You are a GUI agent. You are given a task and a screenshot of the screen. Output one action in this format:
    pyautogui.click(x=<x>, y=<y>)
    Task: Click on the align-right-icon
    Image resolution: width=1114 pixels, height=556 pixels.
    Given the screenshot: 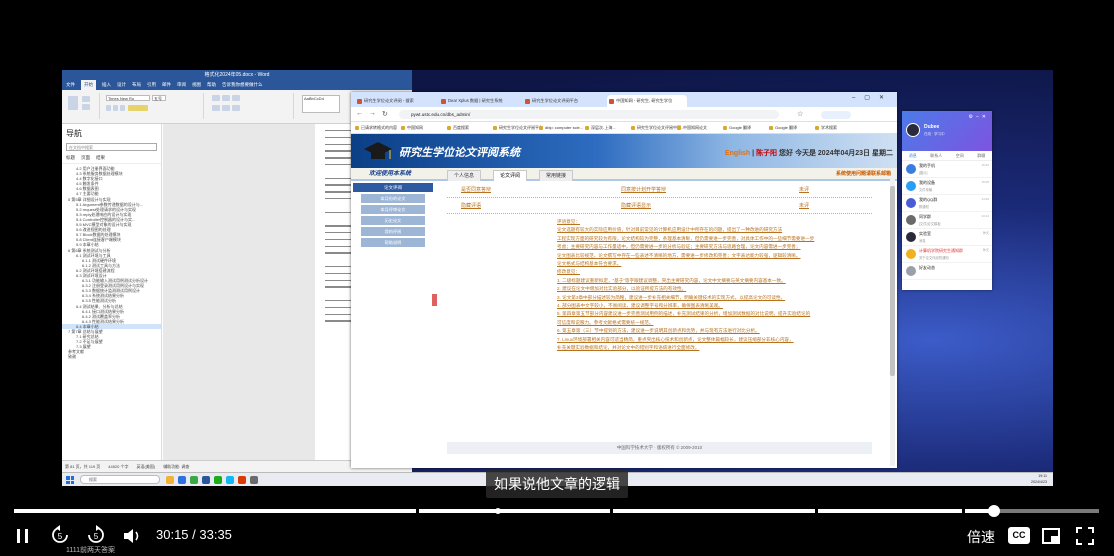 What is the action you would take?
    pyautogui.click(x=236, y=108)
    